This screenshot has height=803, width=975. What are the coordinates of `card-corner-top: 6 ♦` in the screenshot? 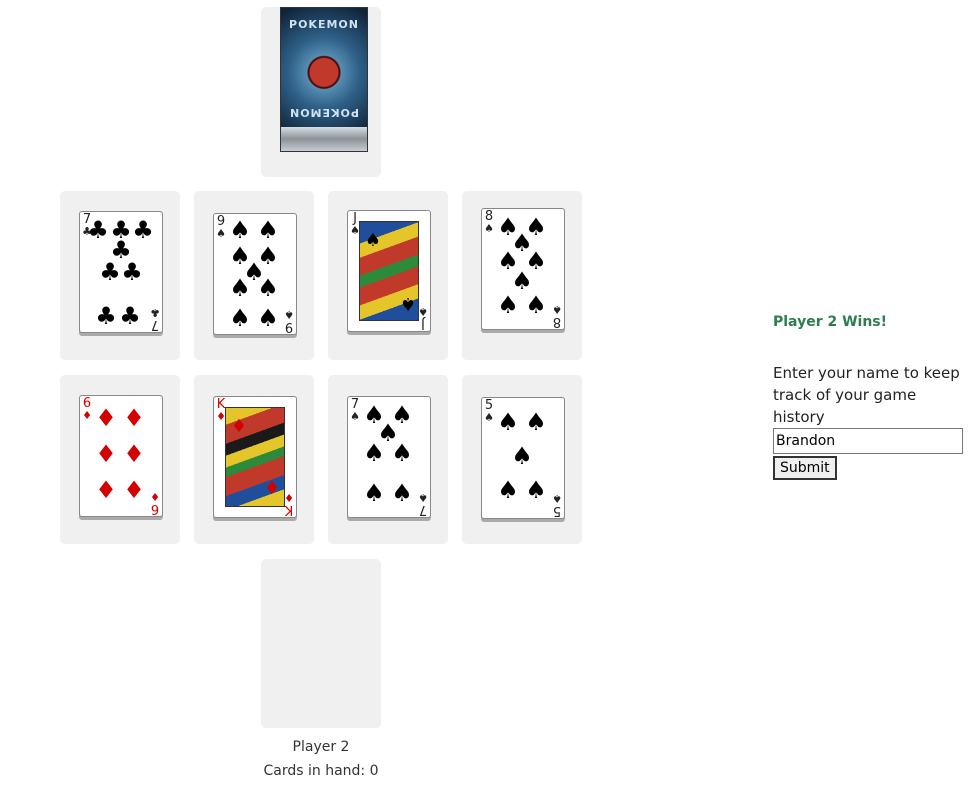 It's located at (87, 409).